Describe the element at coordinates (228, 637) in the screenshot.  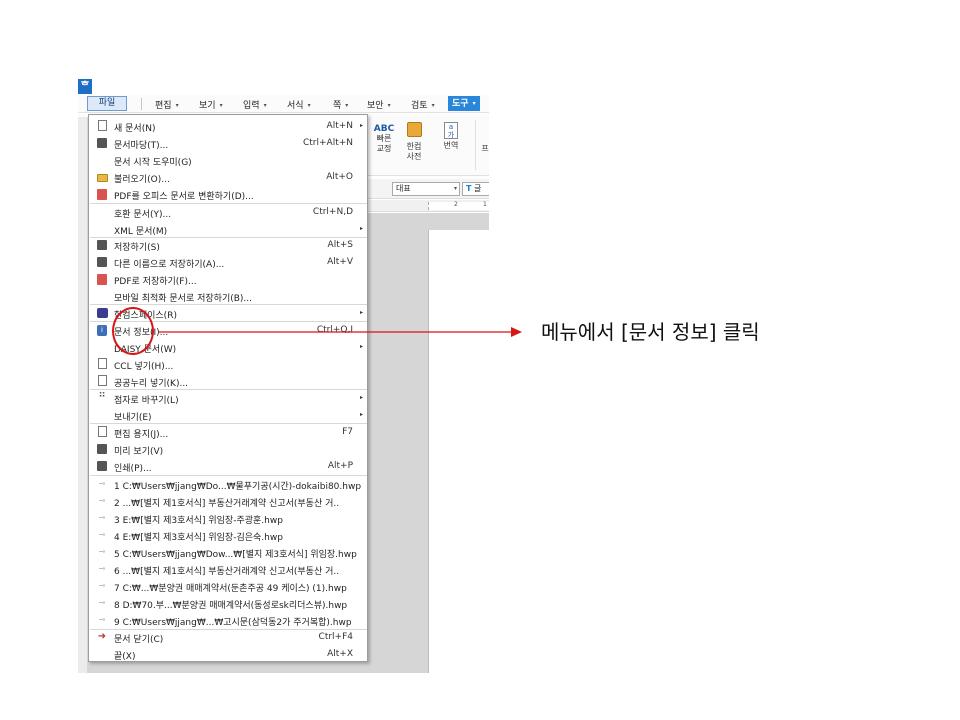
I see `menu-item-close-document: ➜ 문서 닫기(C) Ctrl+F4` at that location.